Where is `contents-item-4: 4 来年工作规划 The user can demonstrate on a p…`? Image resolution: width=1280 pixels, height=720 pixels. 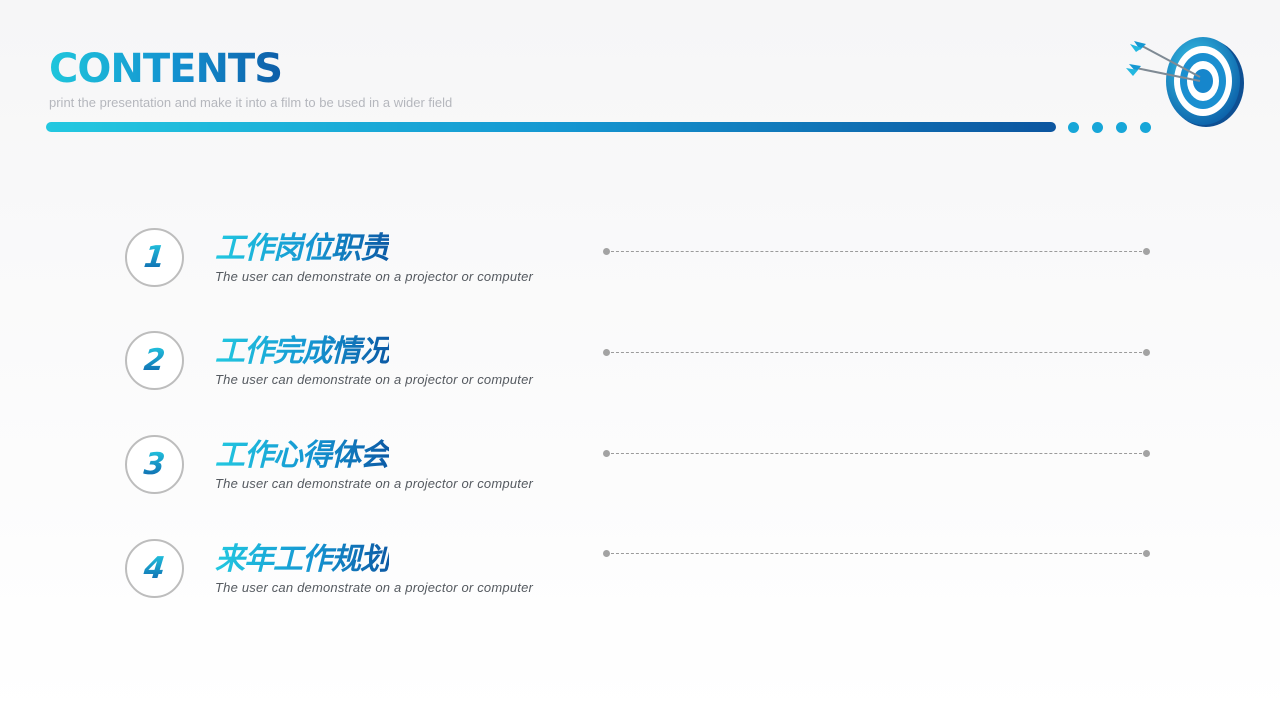
contents-item-4: 4 来年工作规划 The user can demonstrate on a p… is located at coordinates (640, 579).